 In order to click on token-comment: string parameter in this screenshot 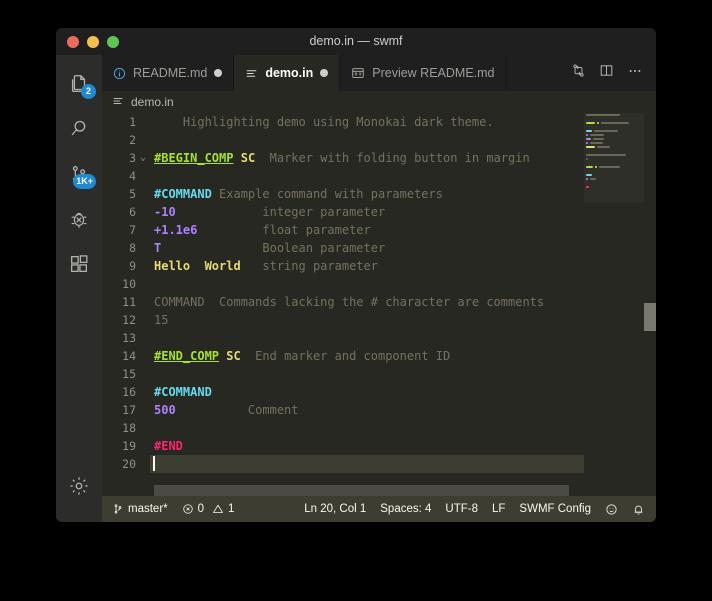, I will do `click(309, 266)`.